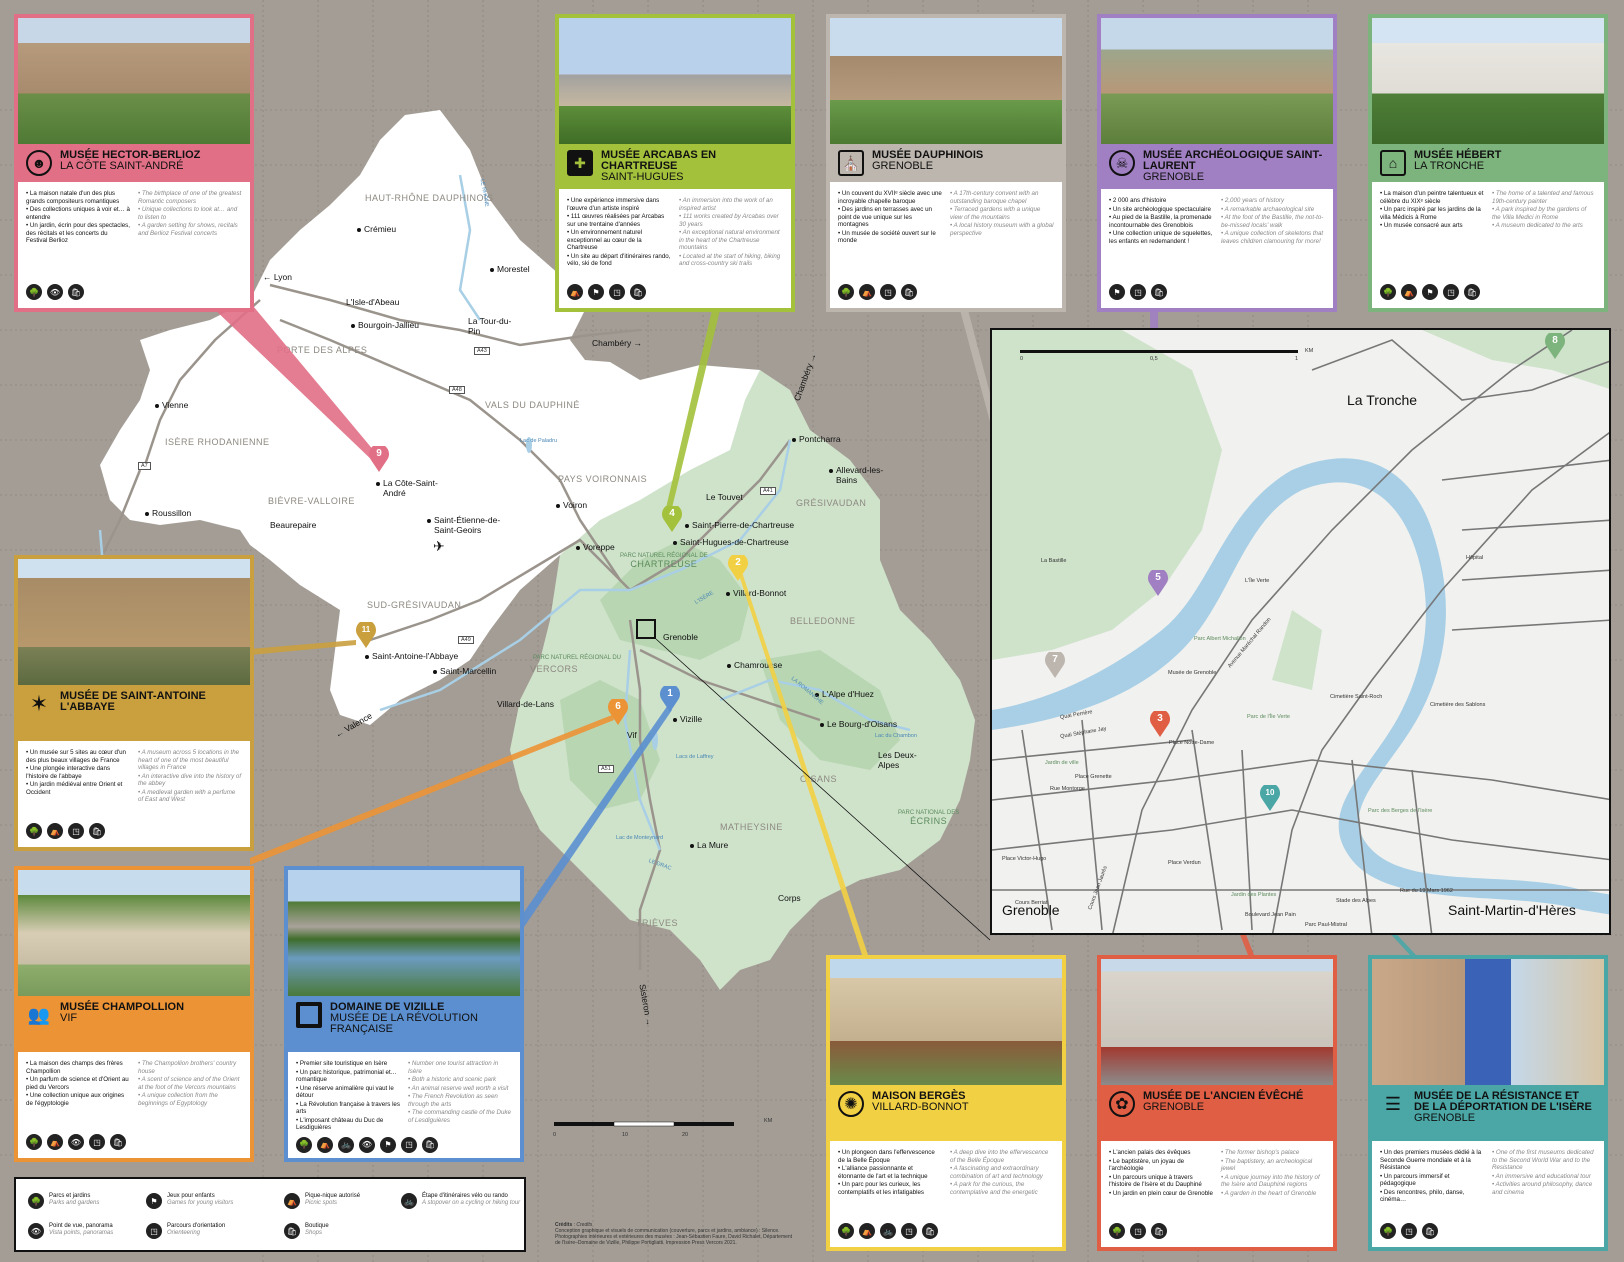 The width and height of the screenshot is (1624, 1262). Describe the element at coordinates (1270, 797) in the screenshot. I see `pin-10: 10` at that location.